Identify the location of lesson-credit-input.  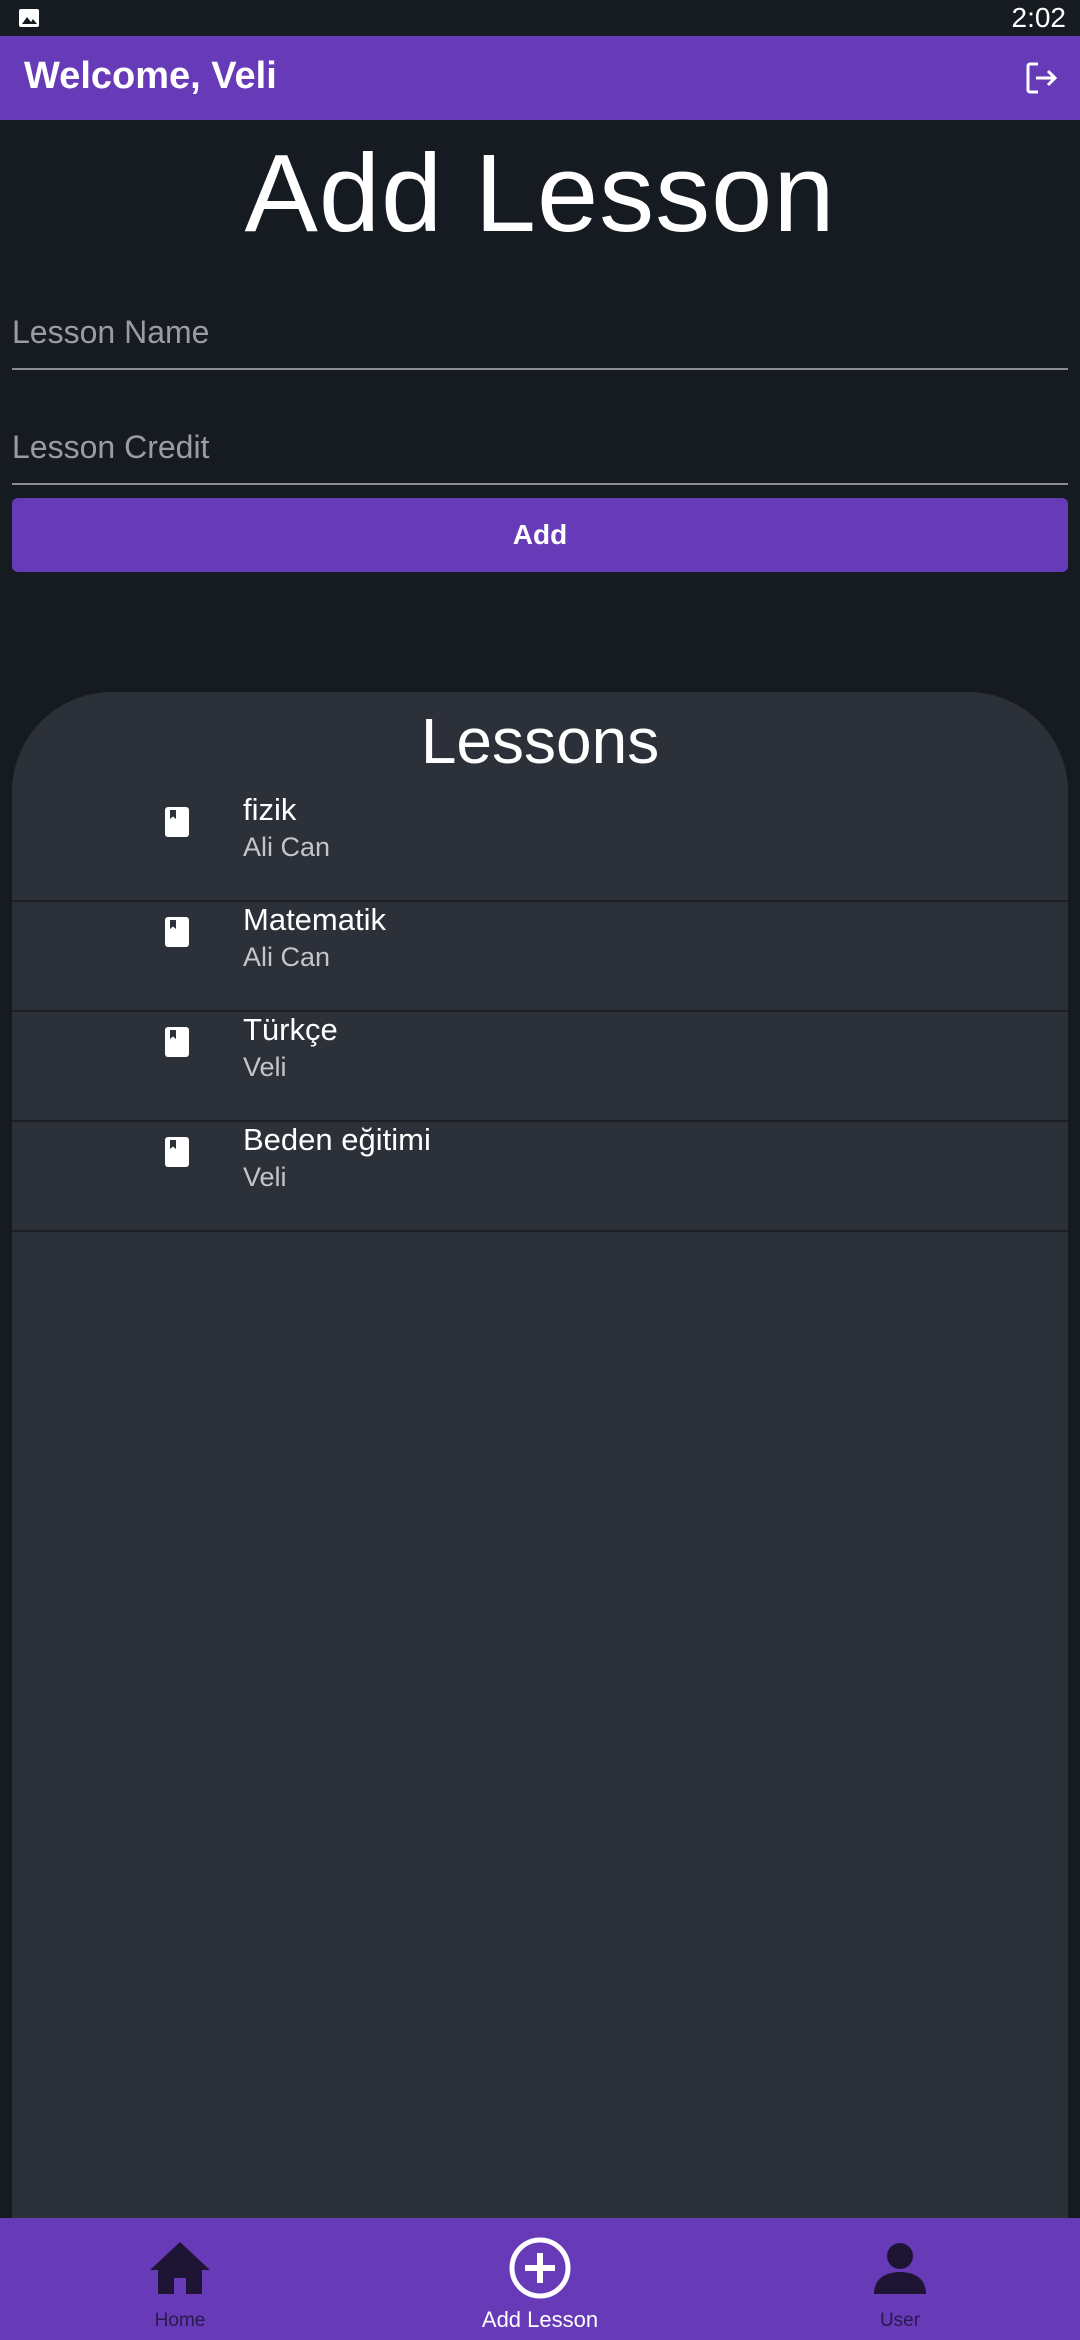
(540, 442).